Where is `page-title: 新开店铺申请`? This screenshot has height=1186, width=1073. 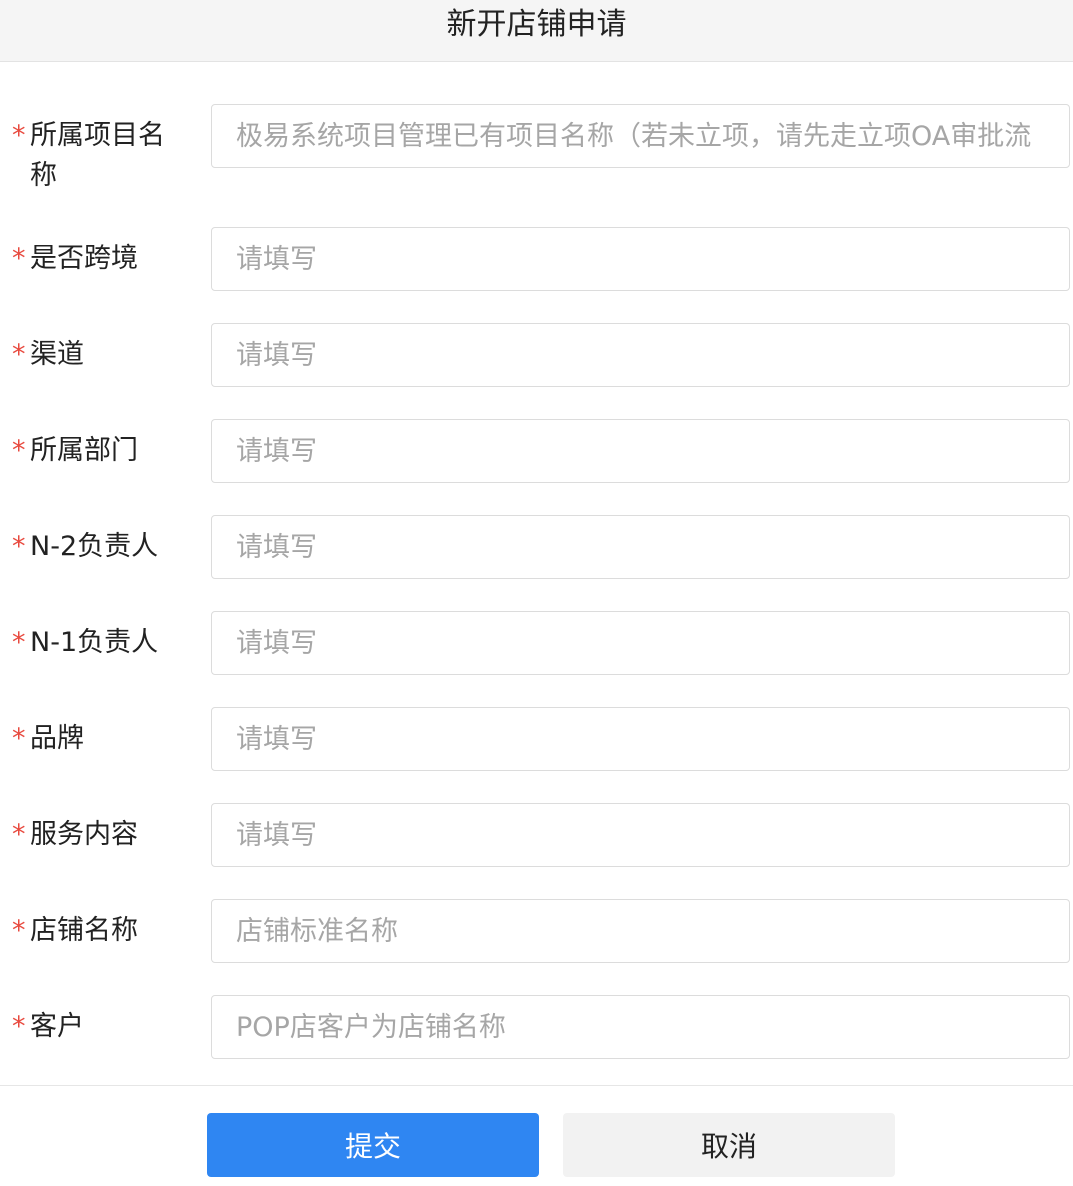 page-title: 新开店铺申请 is located at coordinates (536, 24).